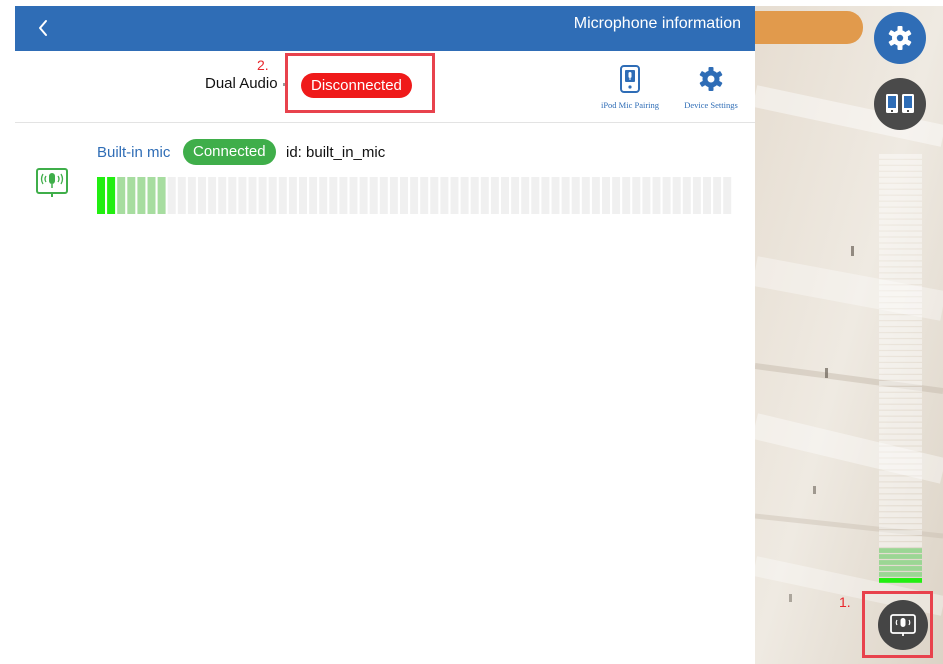 The image size is (943, 664). What do you see at coordinates (630, 87) in the screenshot?
I see `ipod-mic-pairing-button: iPod Mic Pairing` at bounding box center [630, 87].